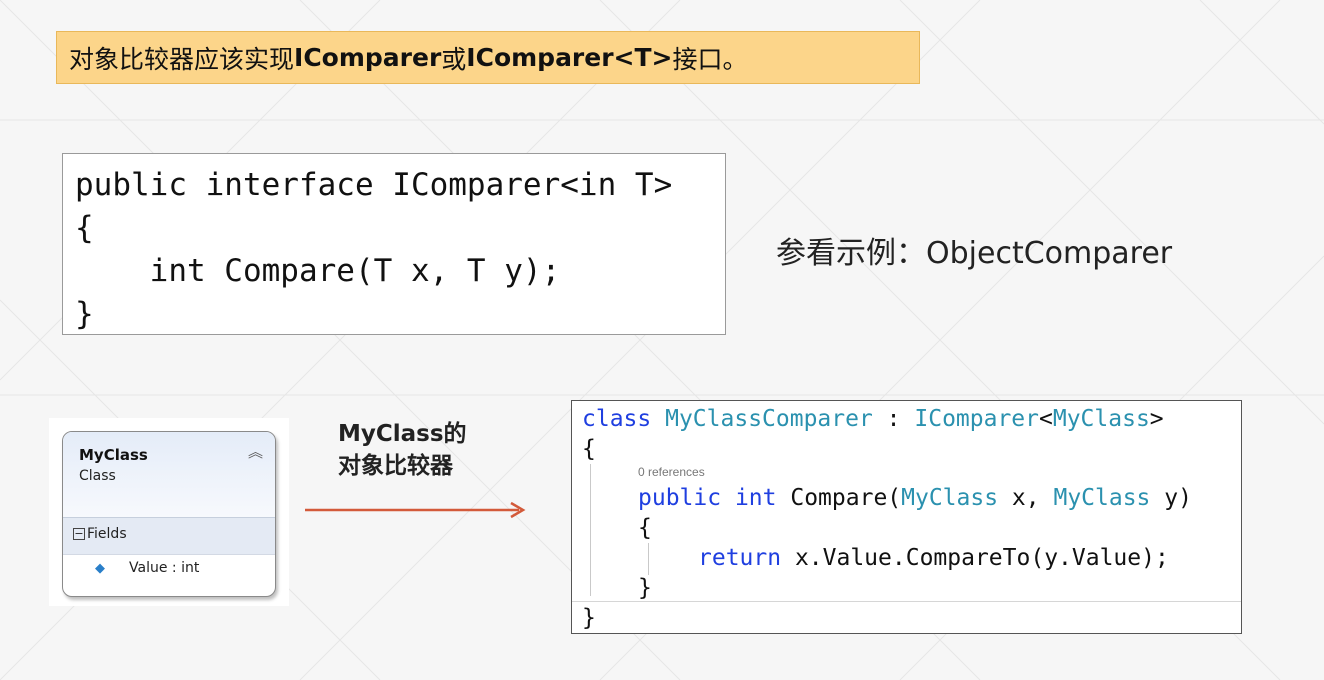  What do you see at coordinates (648, 559) in the screenshot?
I see `indent-guide-inner` at bounding box center [648, 559].